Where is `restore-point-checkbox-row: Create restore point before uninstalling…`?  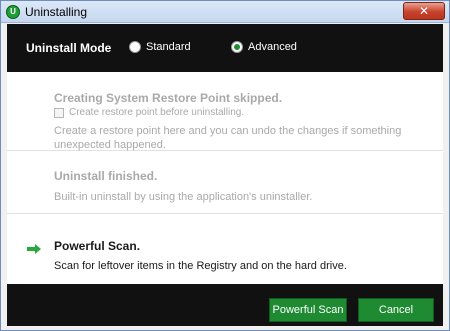
restore-point-checkbox-row: Create restore point before uninstalling… is located at coordinates (149, 112).